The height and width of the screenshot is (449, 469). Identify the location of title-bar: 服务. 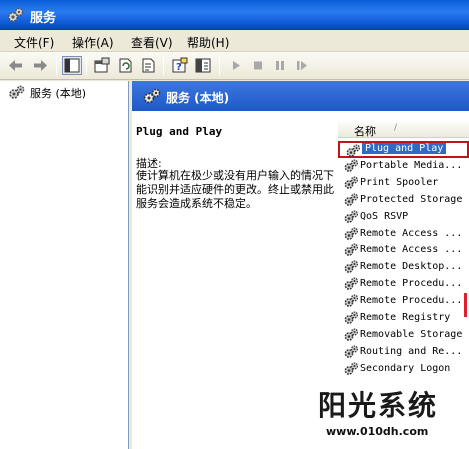
(234, 15).